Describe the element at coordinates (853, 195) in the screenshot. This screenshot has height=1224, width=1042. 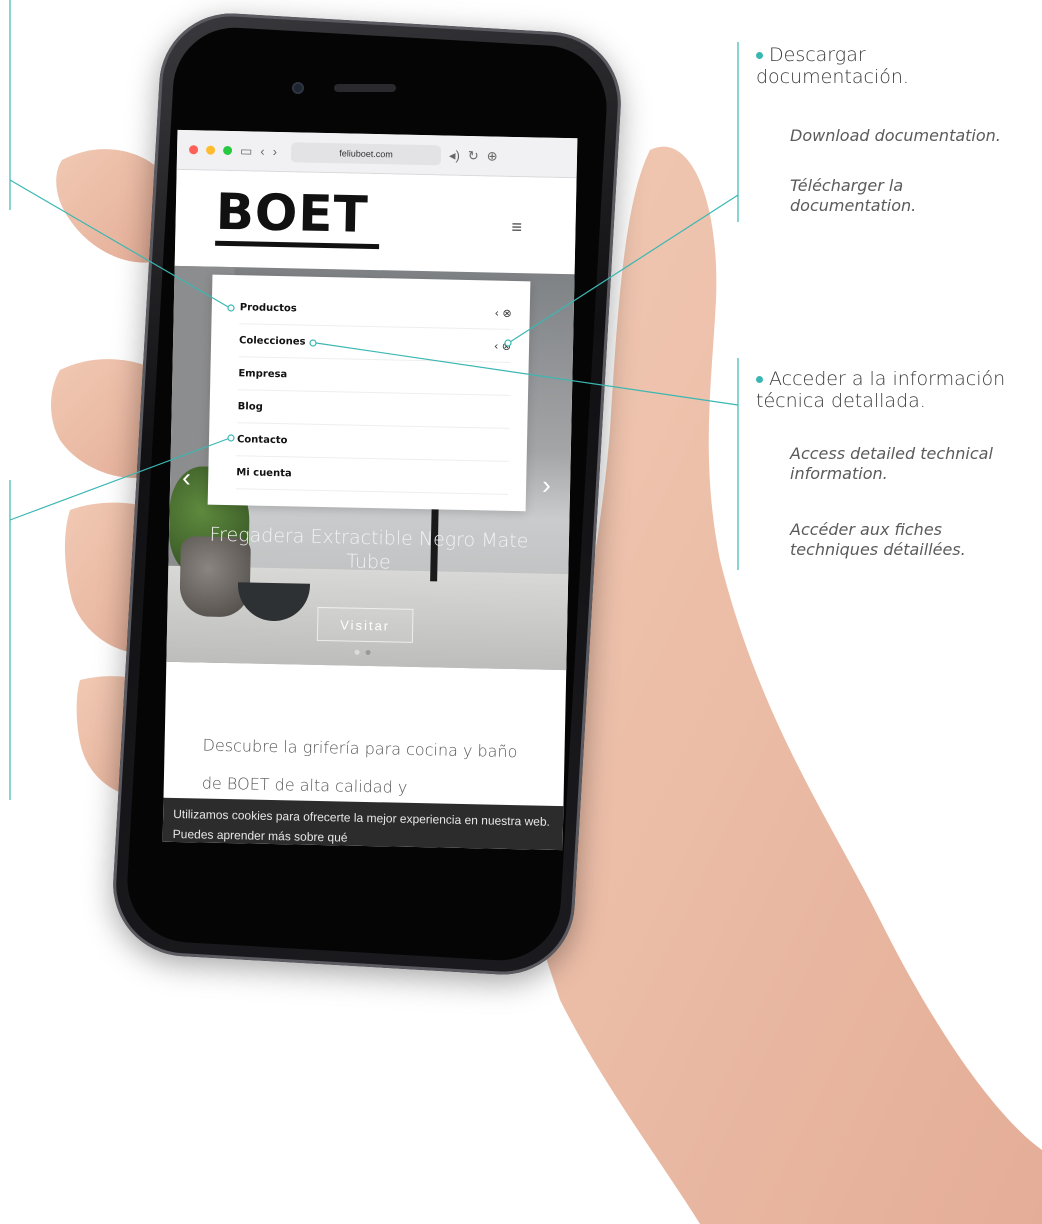
I see `annotation-french: Télécharger la documentation.` at that location.